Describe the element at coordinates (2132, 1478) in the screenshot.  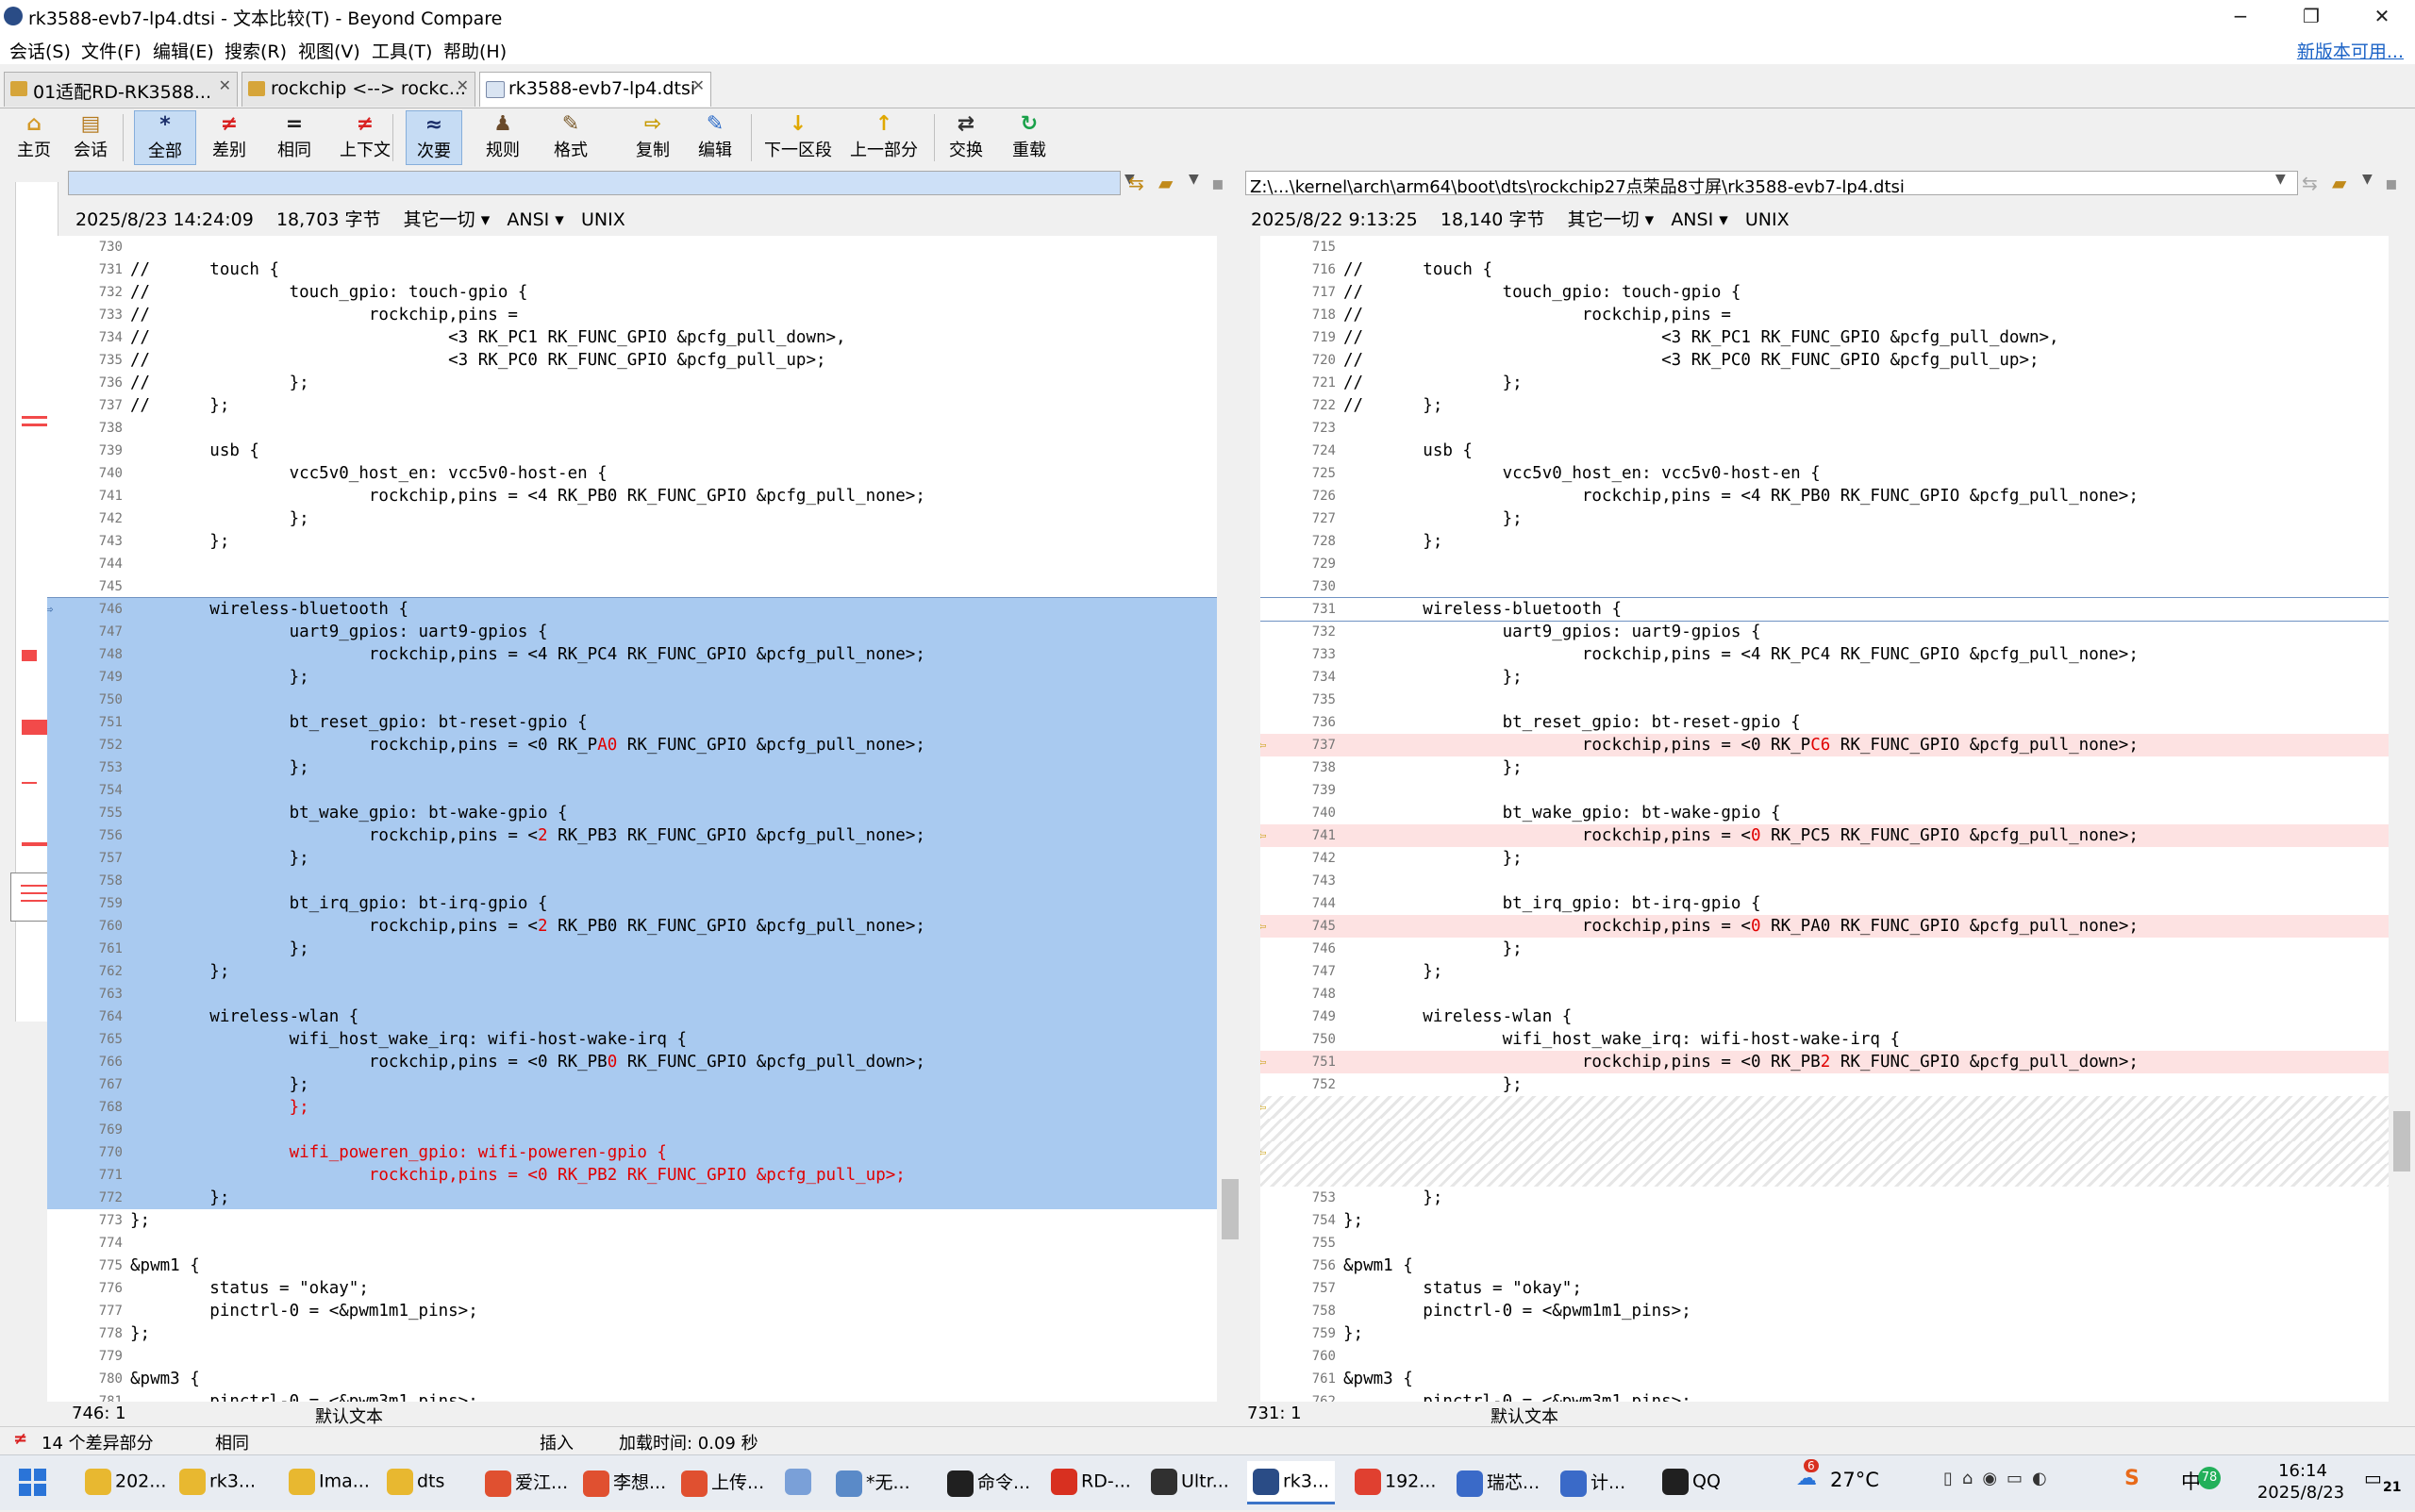
I see `sogou-ime-icon: S` at that location.